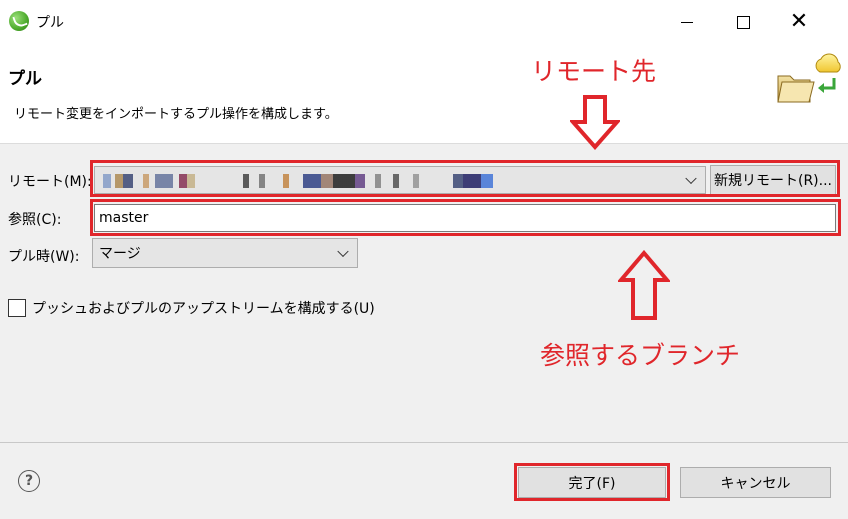 This screenshot has height=519, width=848. I want to click on pull-mode-value: マージ, so click(120, 254).